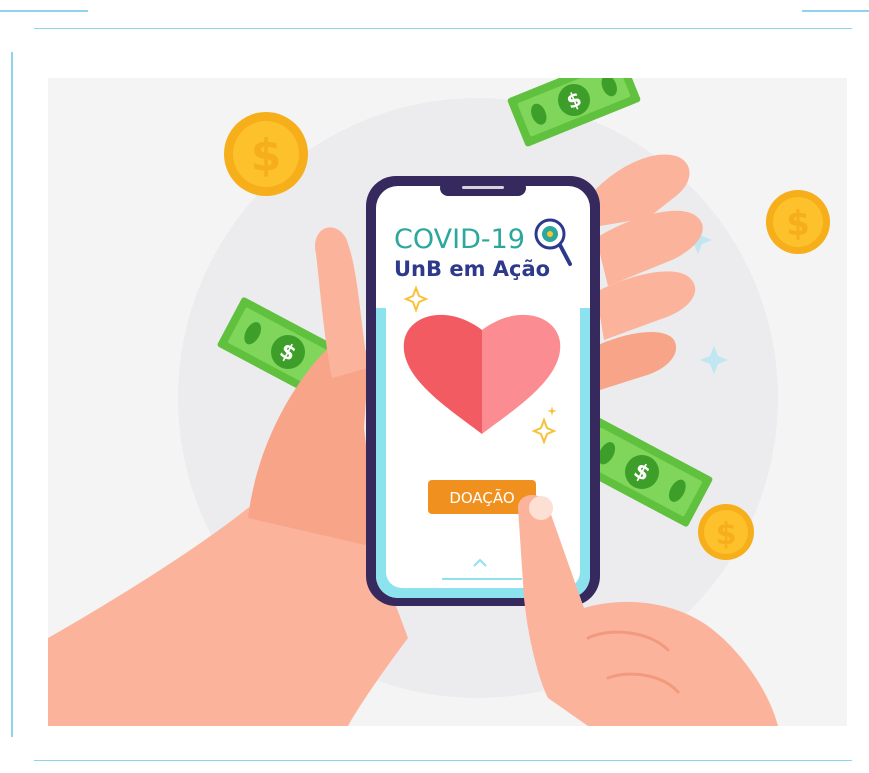 The image size is (869, 773). I want to click on home-indicator, so click(482, 579).